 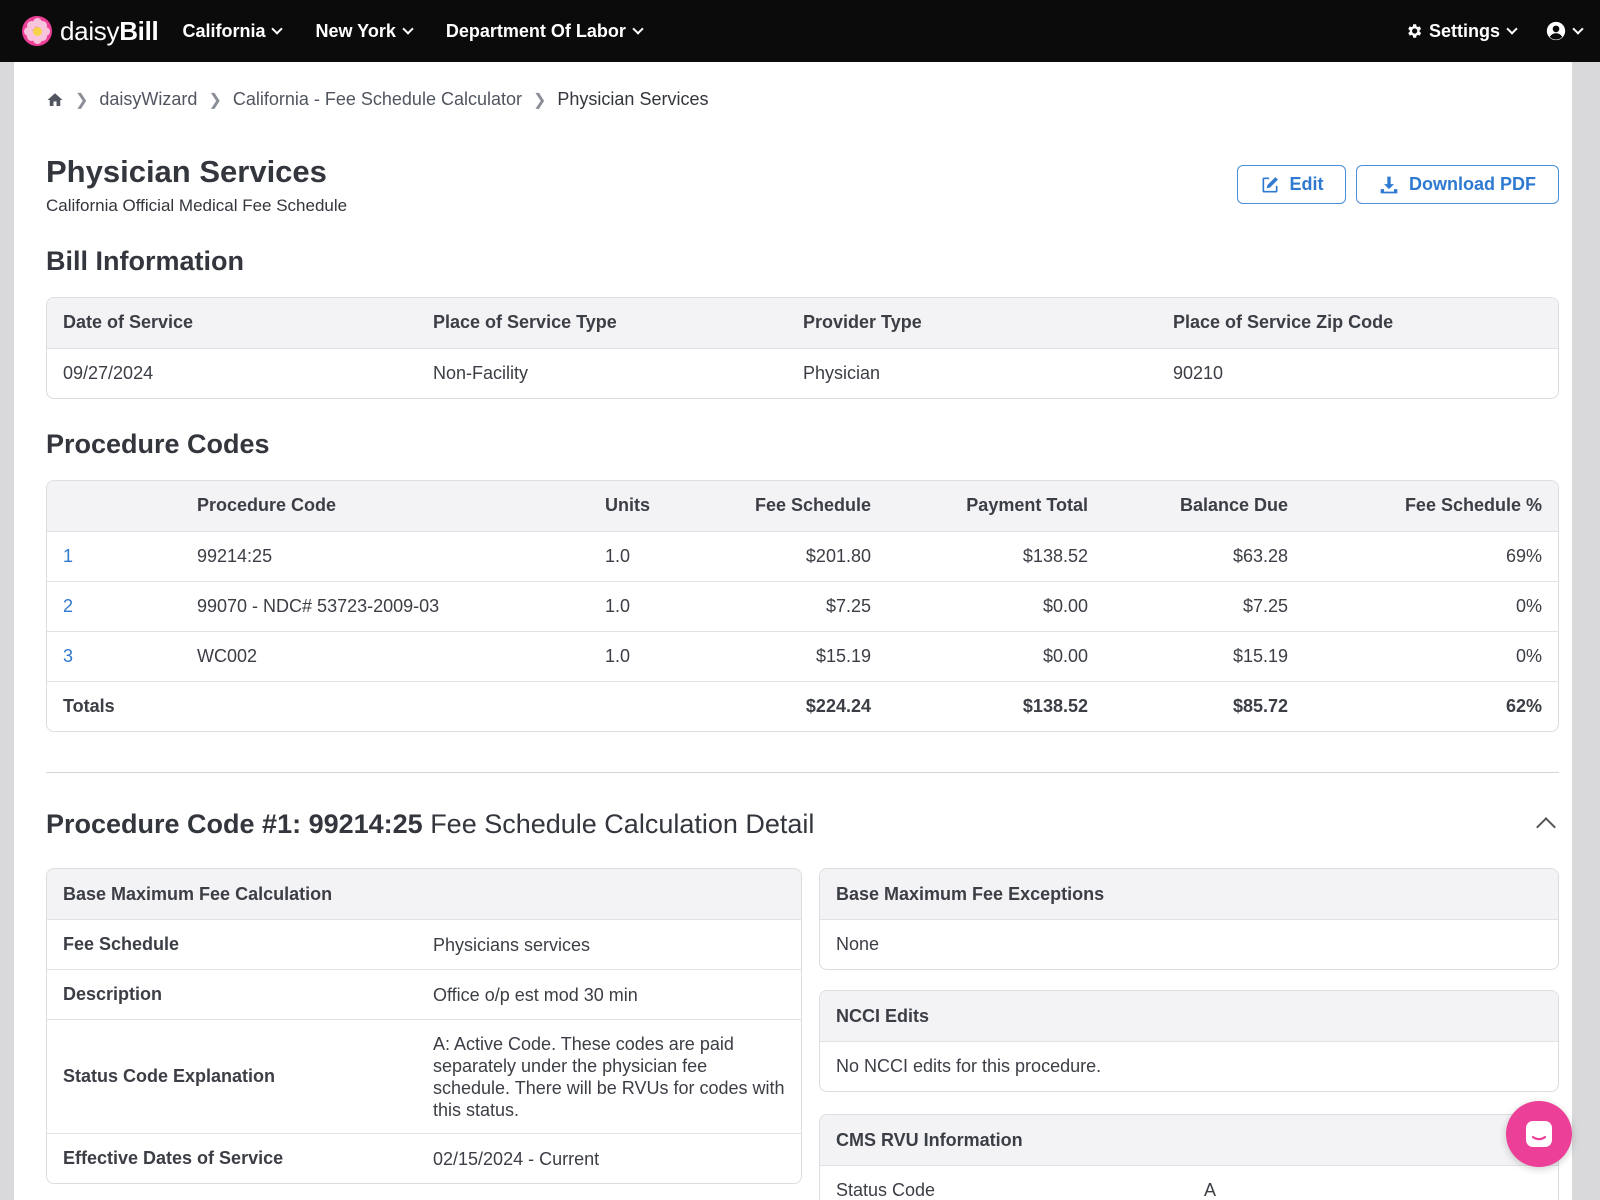 I want to click on column-header, so click(x=114, y=506).